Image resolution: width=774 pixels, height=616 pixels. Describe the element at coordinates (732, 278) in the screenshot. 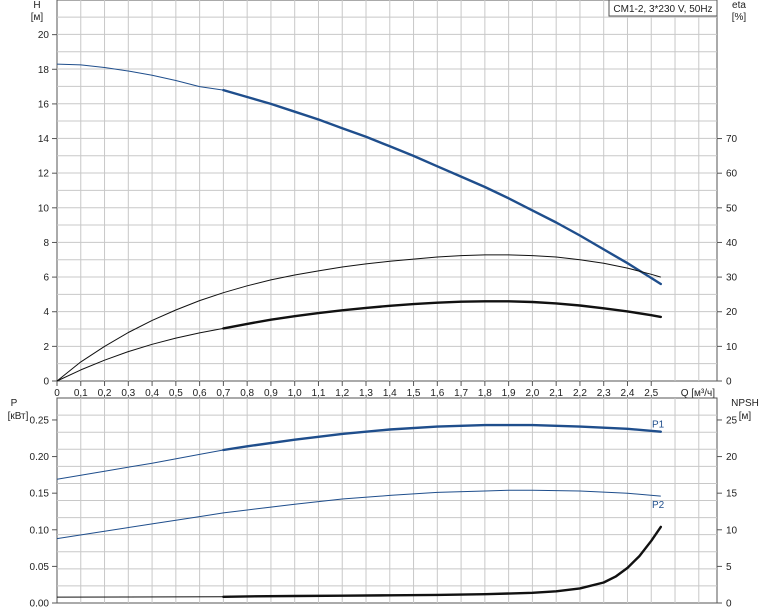

I see `y-right-tick-label: 30` at that location.